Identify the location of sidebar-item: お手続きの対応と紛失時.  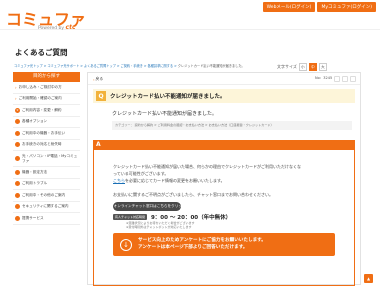
(46, 145).